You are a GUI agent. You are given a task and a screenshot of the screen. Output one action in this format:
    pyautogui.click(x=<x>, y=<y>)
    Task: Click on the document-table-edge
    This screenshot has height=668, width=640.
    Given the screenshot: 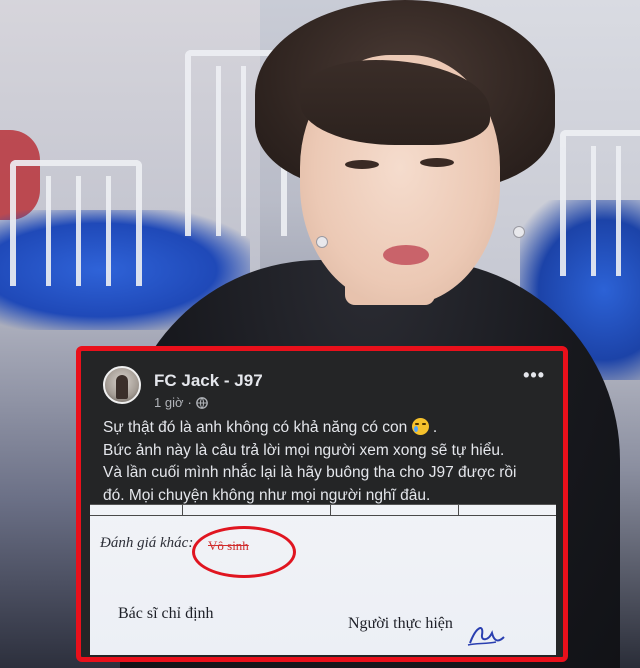 What is the action you would take?
    pyautogui.click(x=323, y=510)
    